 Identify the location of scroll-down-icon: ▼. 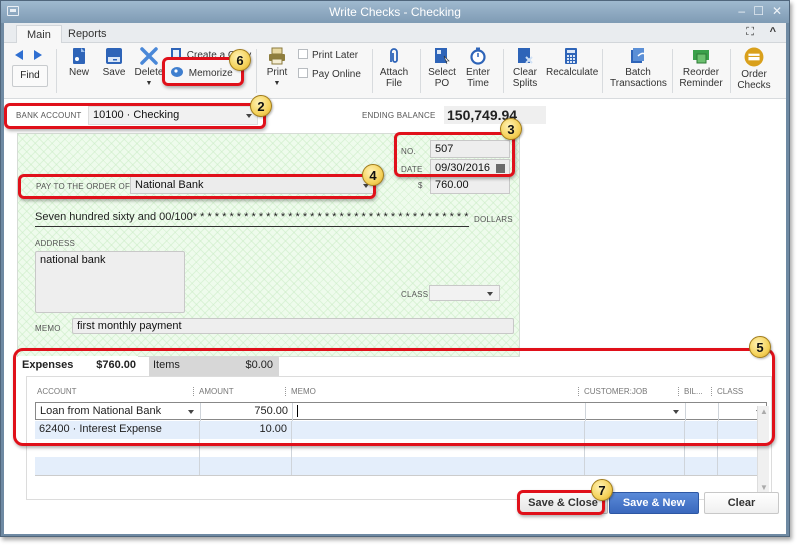
(764, 487).